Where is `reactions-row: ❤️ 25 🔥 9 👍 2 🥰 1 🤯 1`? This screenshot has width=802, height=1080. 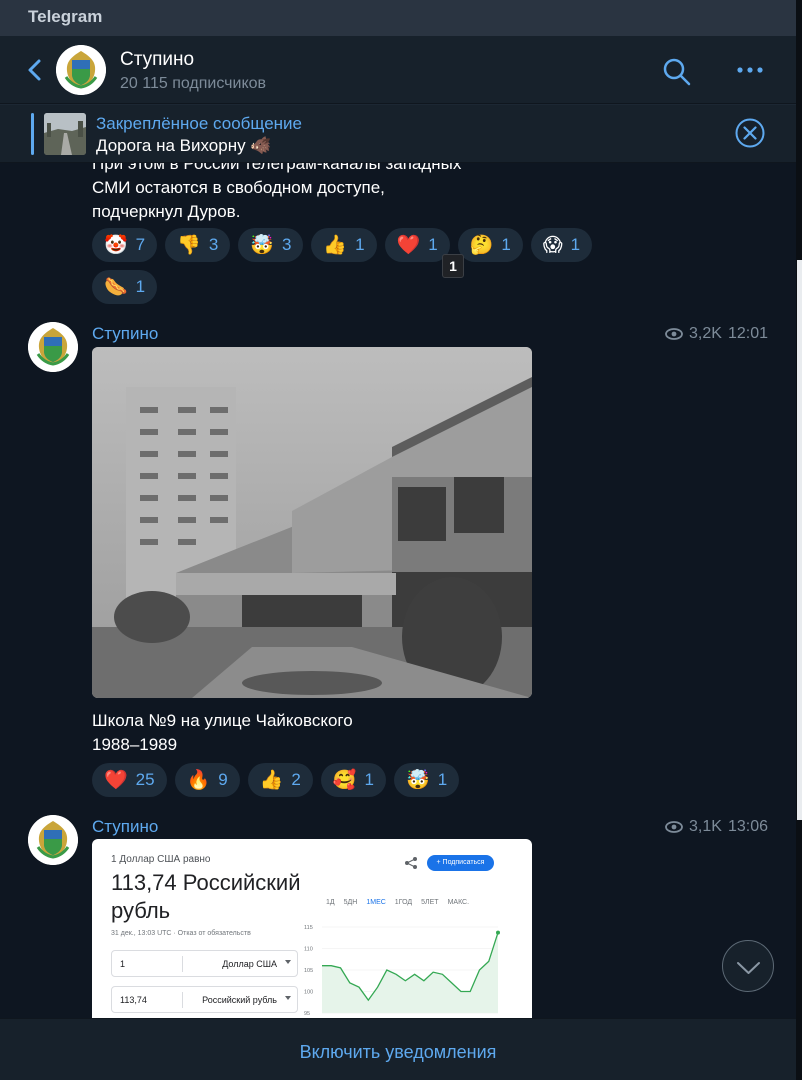 reactions-row: ❤️ 25 🔥 9 👍 2 🥰 1 🤯 1 is located at coordinates (352, 780).